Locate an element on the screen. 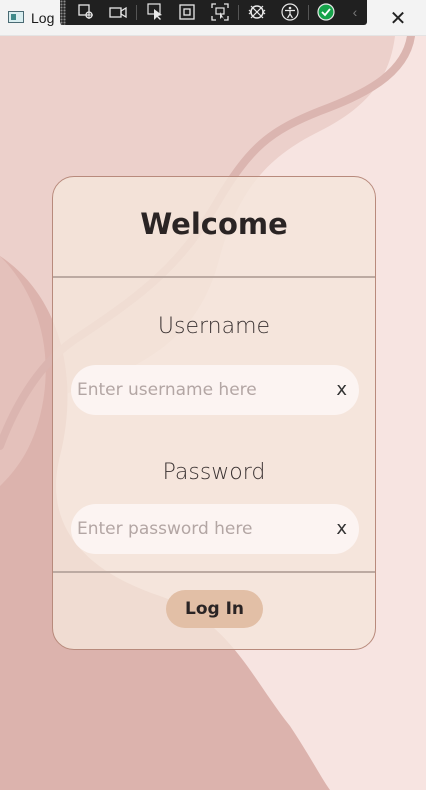 Image resolution: width=426 pixels, height=790 pixels. collapse-icon: ‹ is located at coordinates (355, 12).